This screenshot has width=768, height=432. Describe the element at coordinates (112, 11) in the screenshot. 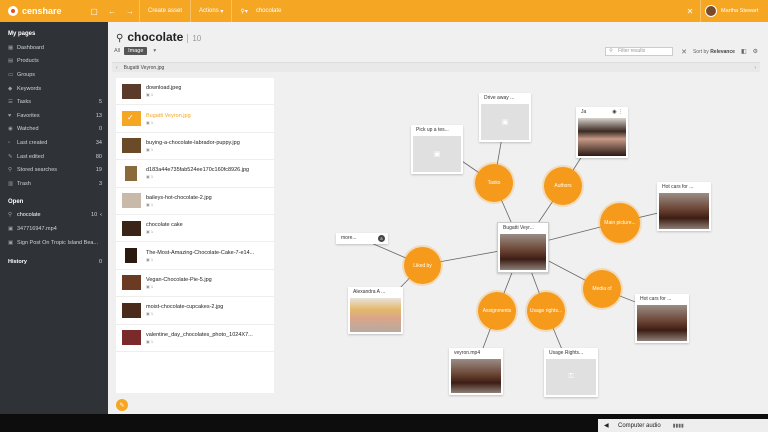

I see `back-arrow-icon: ←` at that location.